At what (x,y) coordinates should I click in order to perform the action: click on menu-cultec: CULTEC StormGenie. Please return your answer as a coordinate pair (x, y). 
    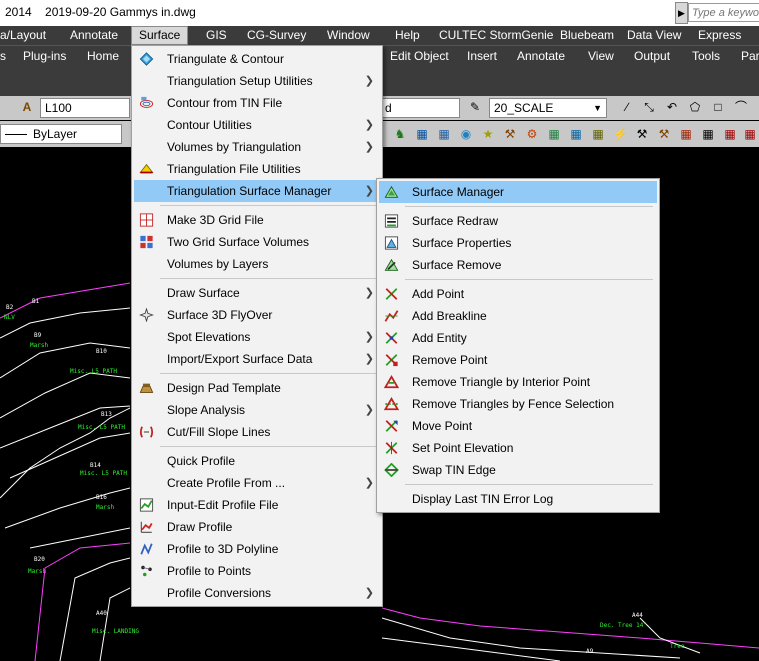
    Looking at the image, I should click on (496, 35).